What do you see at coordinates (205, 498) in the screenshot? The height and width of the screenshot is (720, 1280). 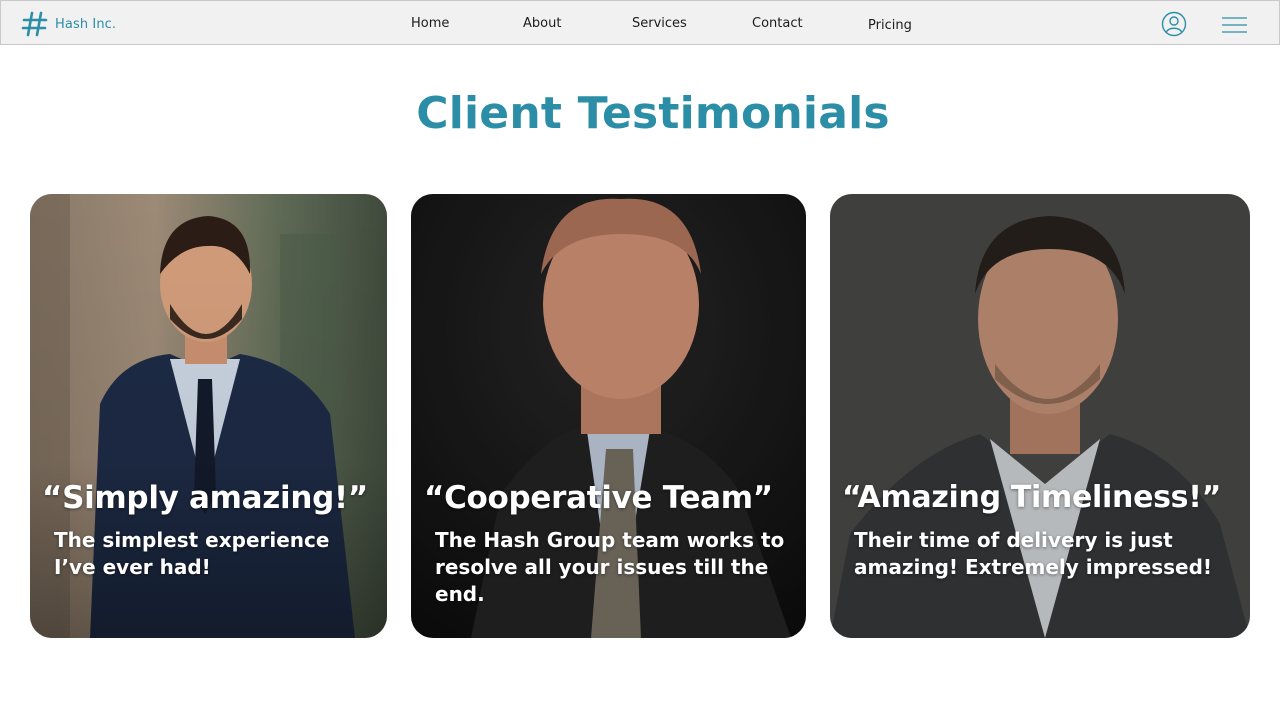 I see `testimonial-quote: “Simply amazing!”` at bounding box center [205, 498].